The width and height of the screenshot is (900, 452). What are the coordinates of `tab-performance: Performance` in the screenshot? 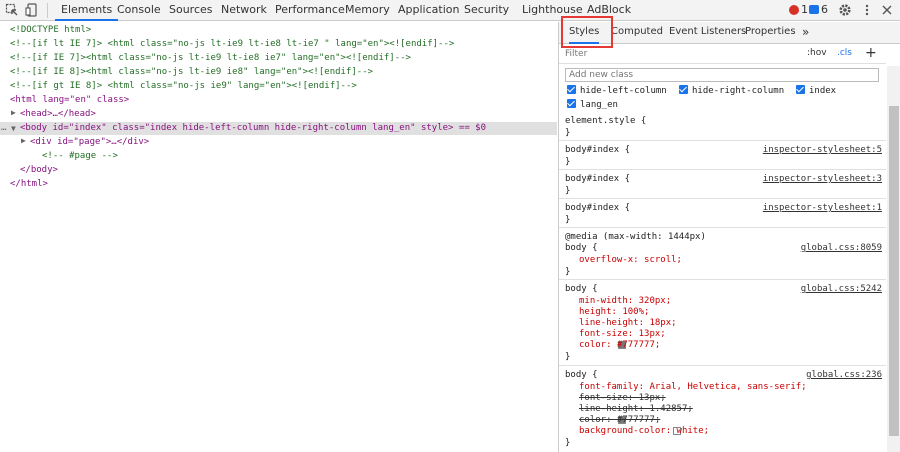 It's located at (310, 10).